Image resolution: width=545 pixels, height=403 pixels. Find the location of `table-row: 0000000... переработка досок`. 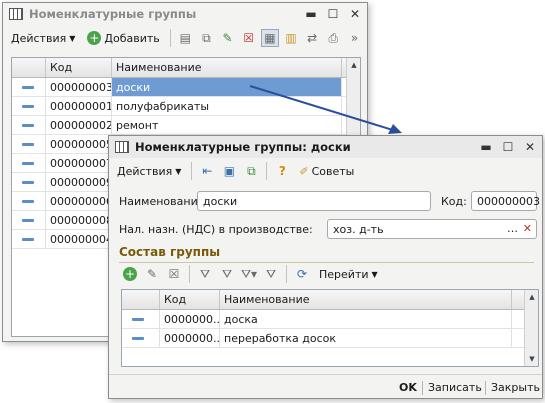

table-row: 0000000... переработка досок is located at coordinates (330, 338).